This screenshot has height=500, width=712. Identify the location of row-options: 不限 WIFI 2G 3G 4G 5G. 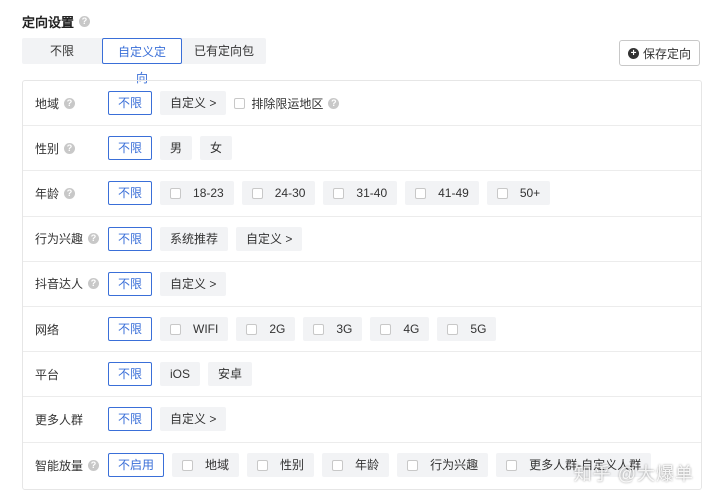
(302, 329).